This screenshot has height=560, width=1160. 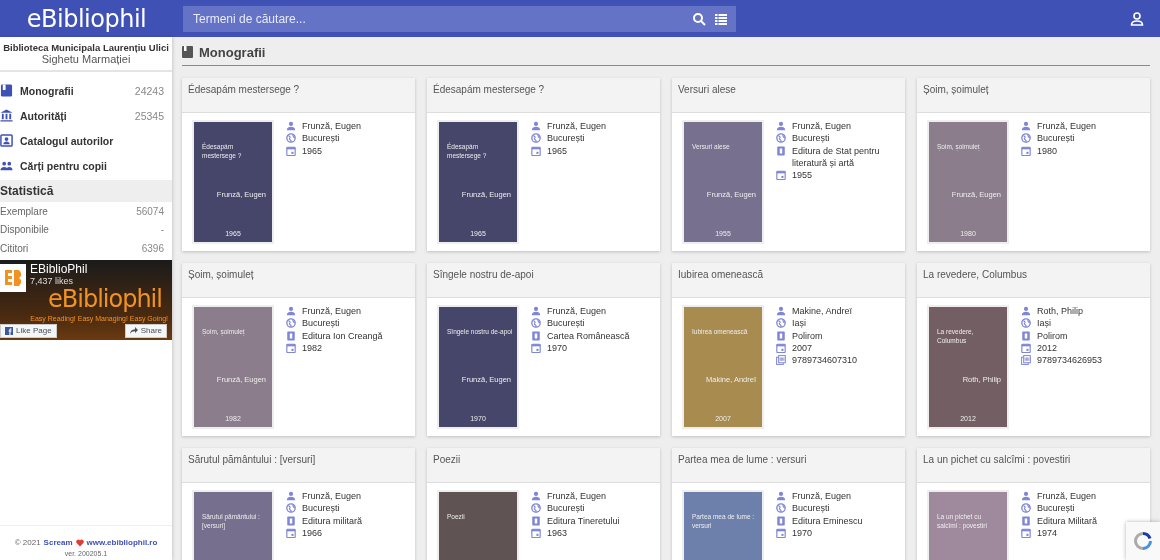 What do you see at coordinates (58, 542) in the screenshot?
I see `author-link: Scream` at bounding box center [58, 542].